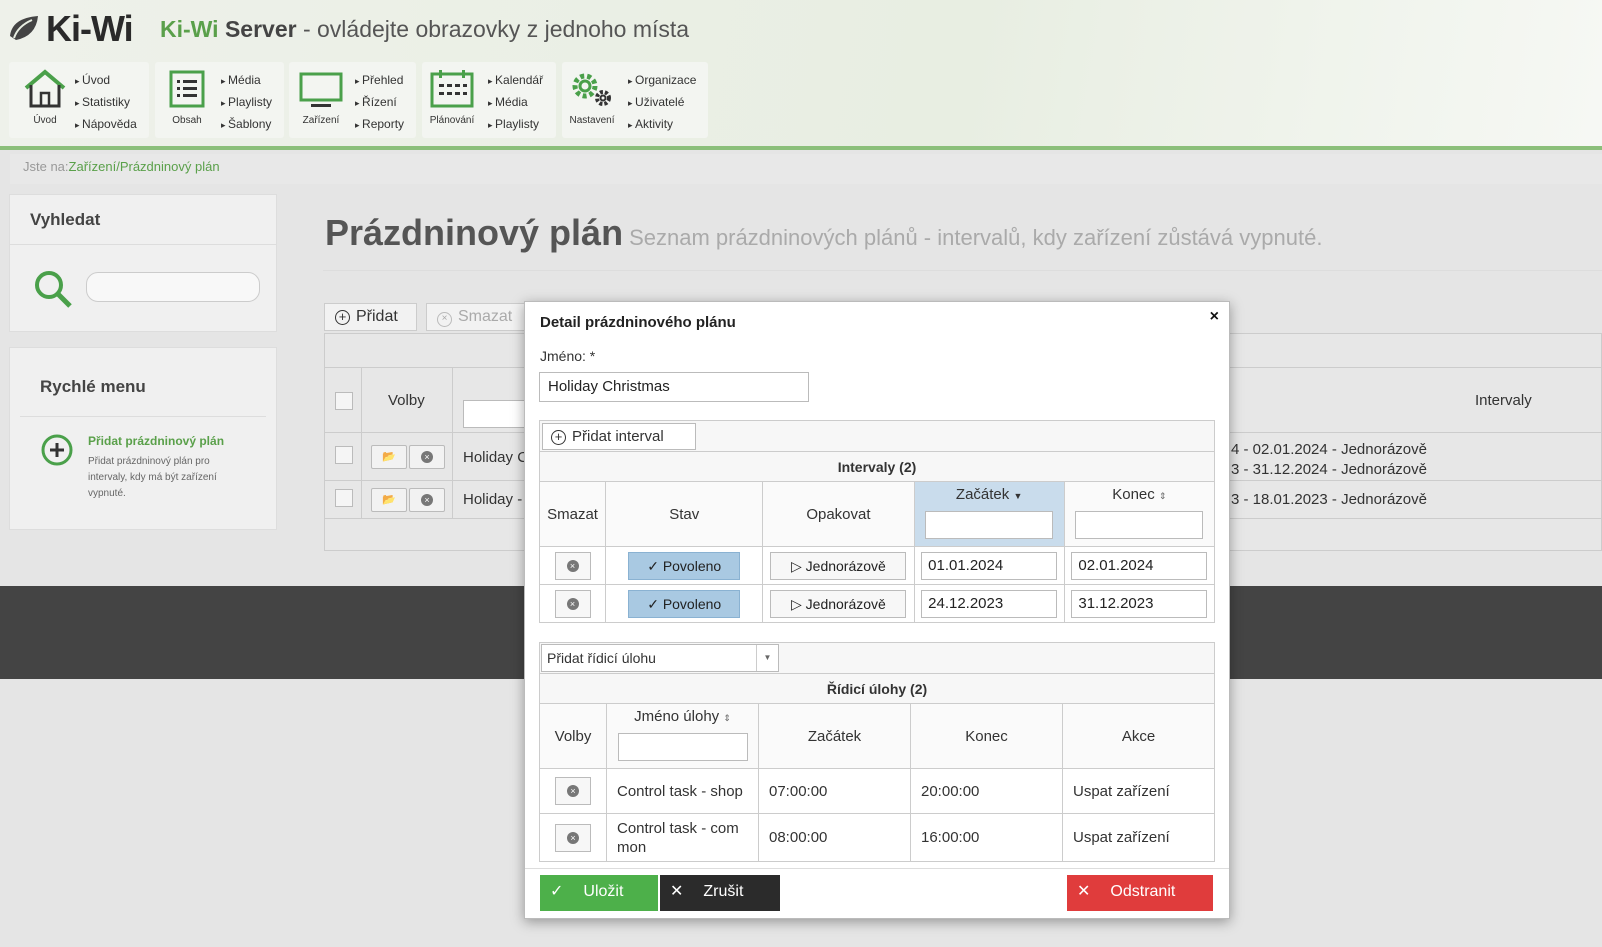 Image resolution: width=1602 pixels, height=947 pixels. What do you see at coordinates (452, 89) in the screenshot?
I see `calendar-icon` at bounding box center [452, 89].